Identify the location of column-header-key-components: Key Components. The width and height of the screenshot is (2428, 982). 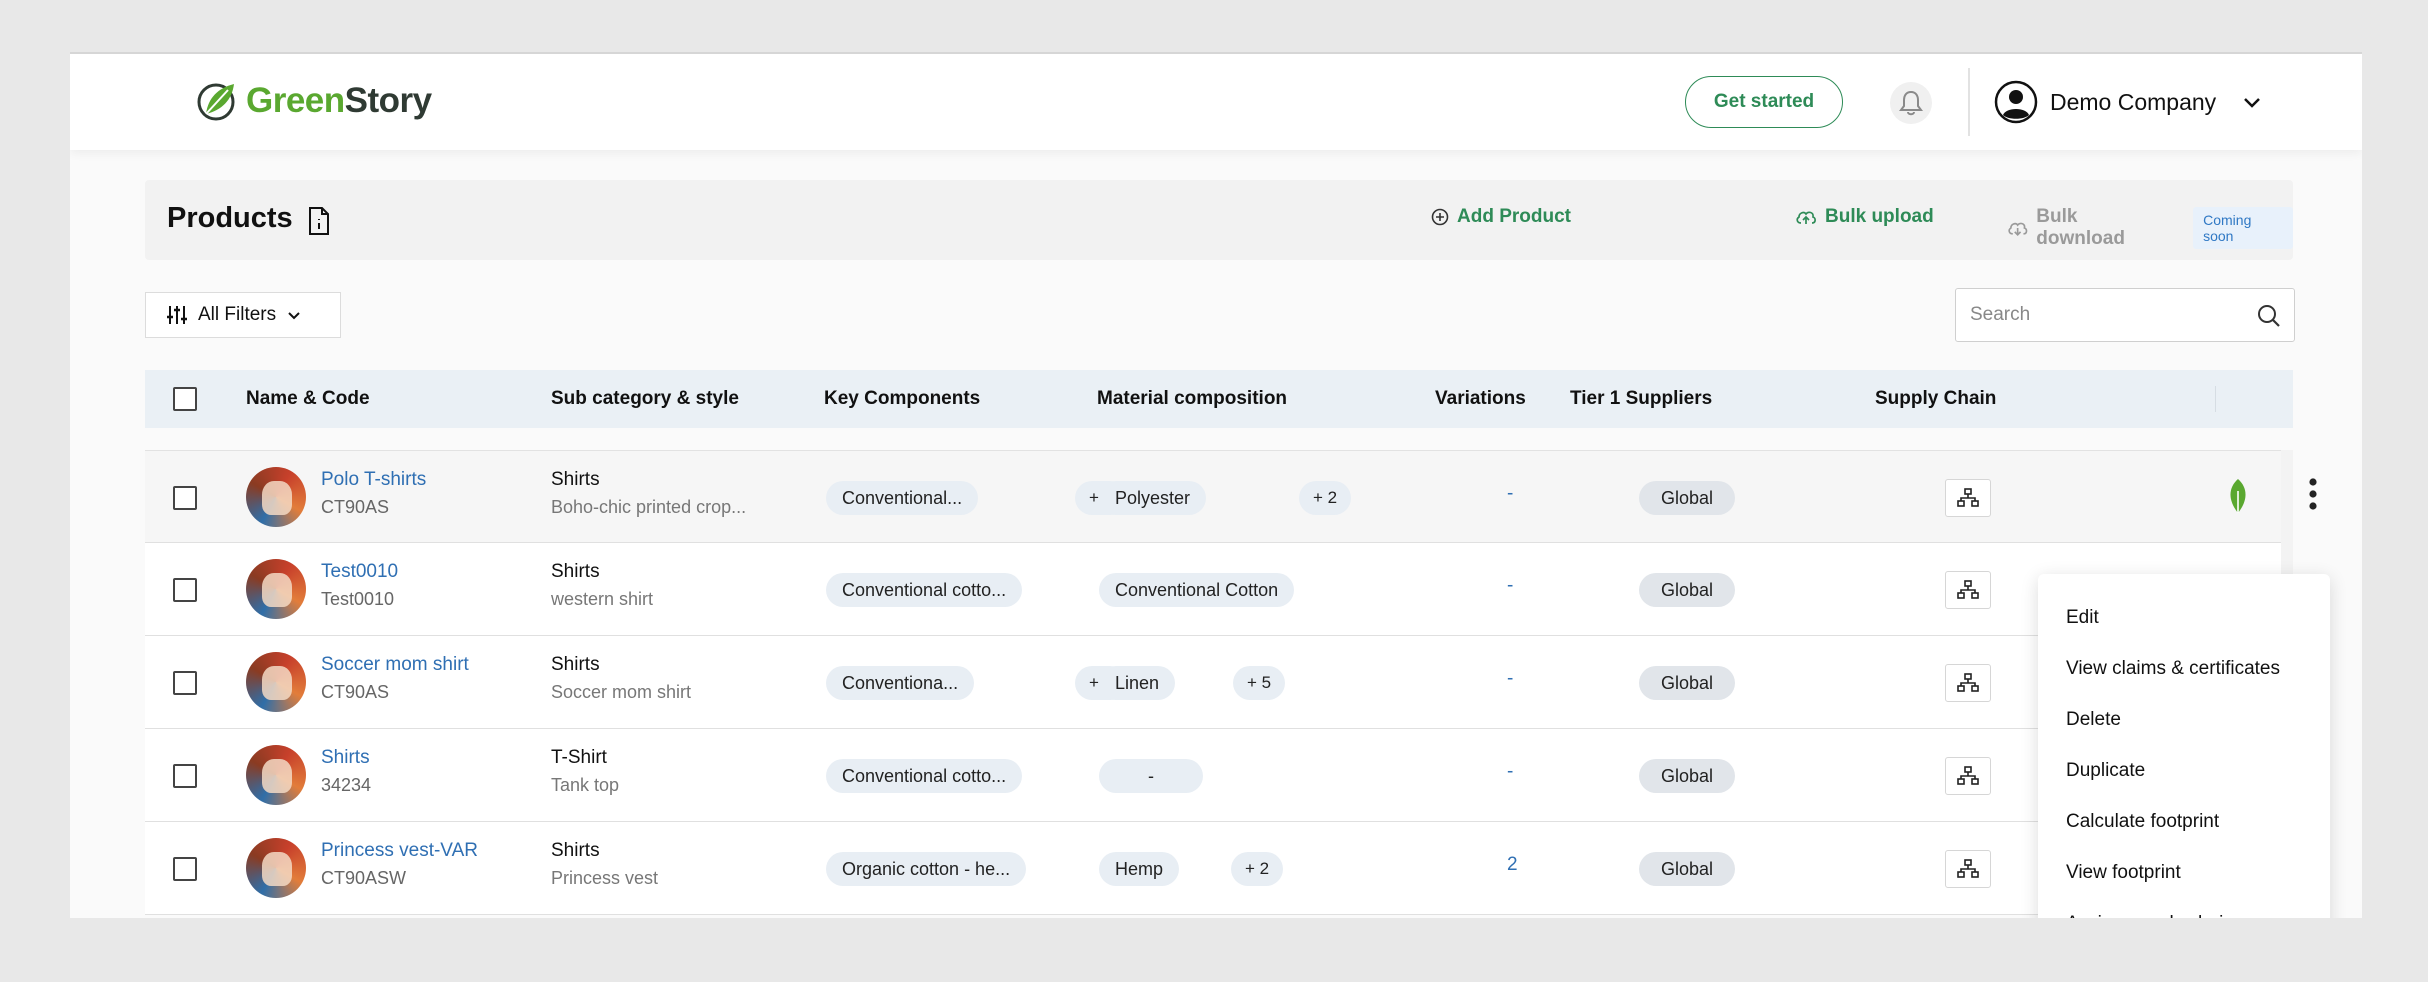
(902, 399).